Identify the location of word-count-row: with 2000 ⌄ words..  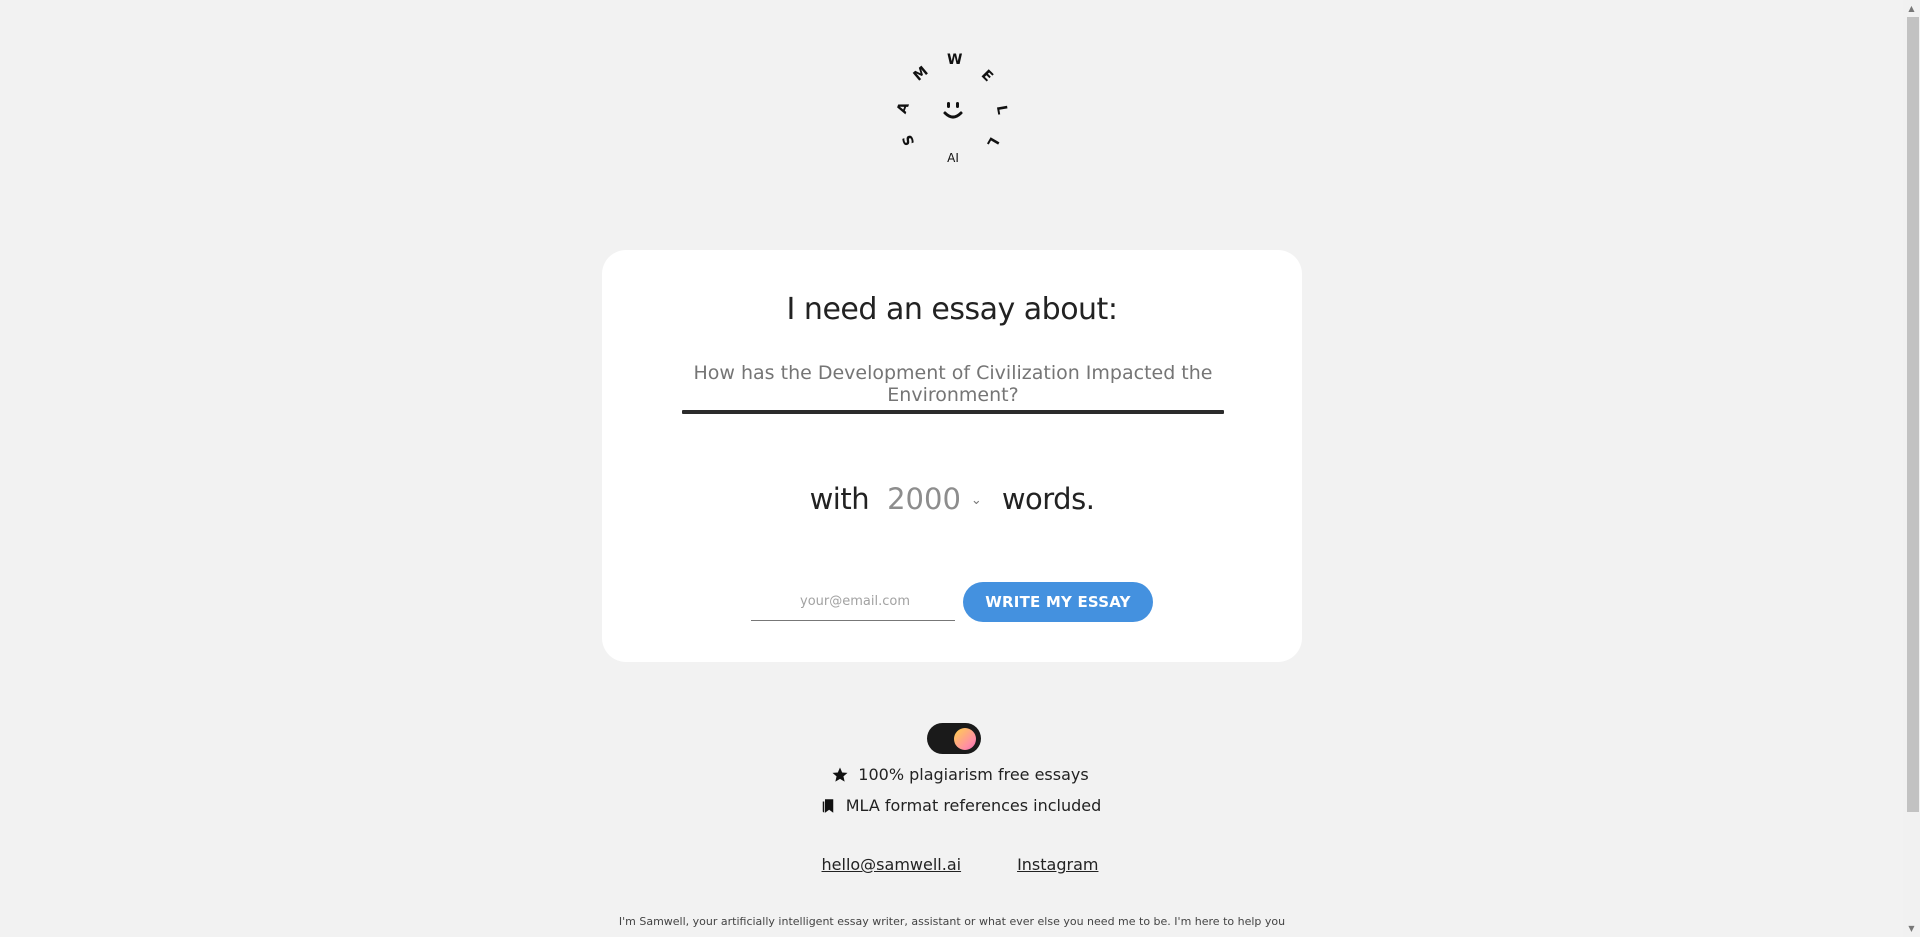
(952, 499).